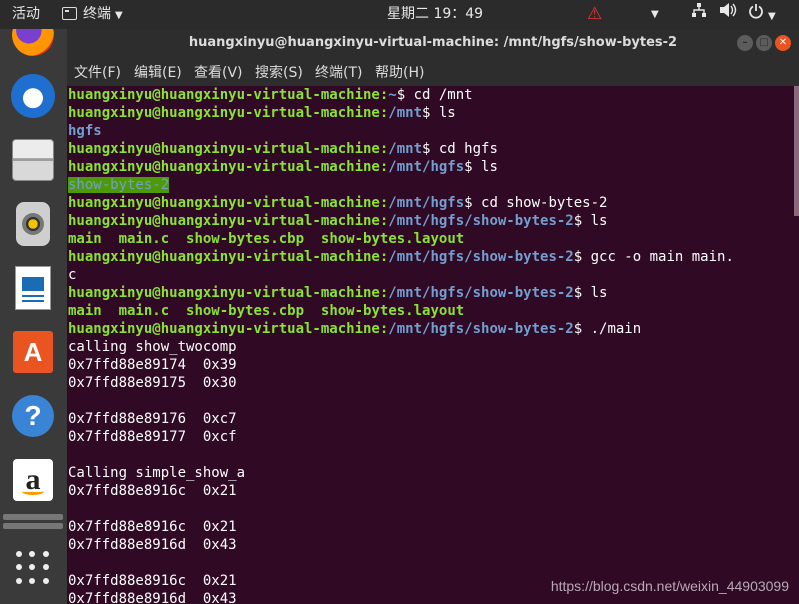  Describe the element at coordinates (430, 131) in the screenshot. I see `terminal-line: hgfs` at that location.